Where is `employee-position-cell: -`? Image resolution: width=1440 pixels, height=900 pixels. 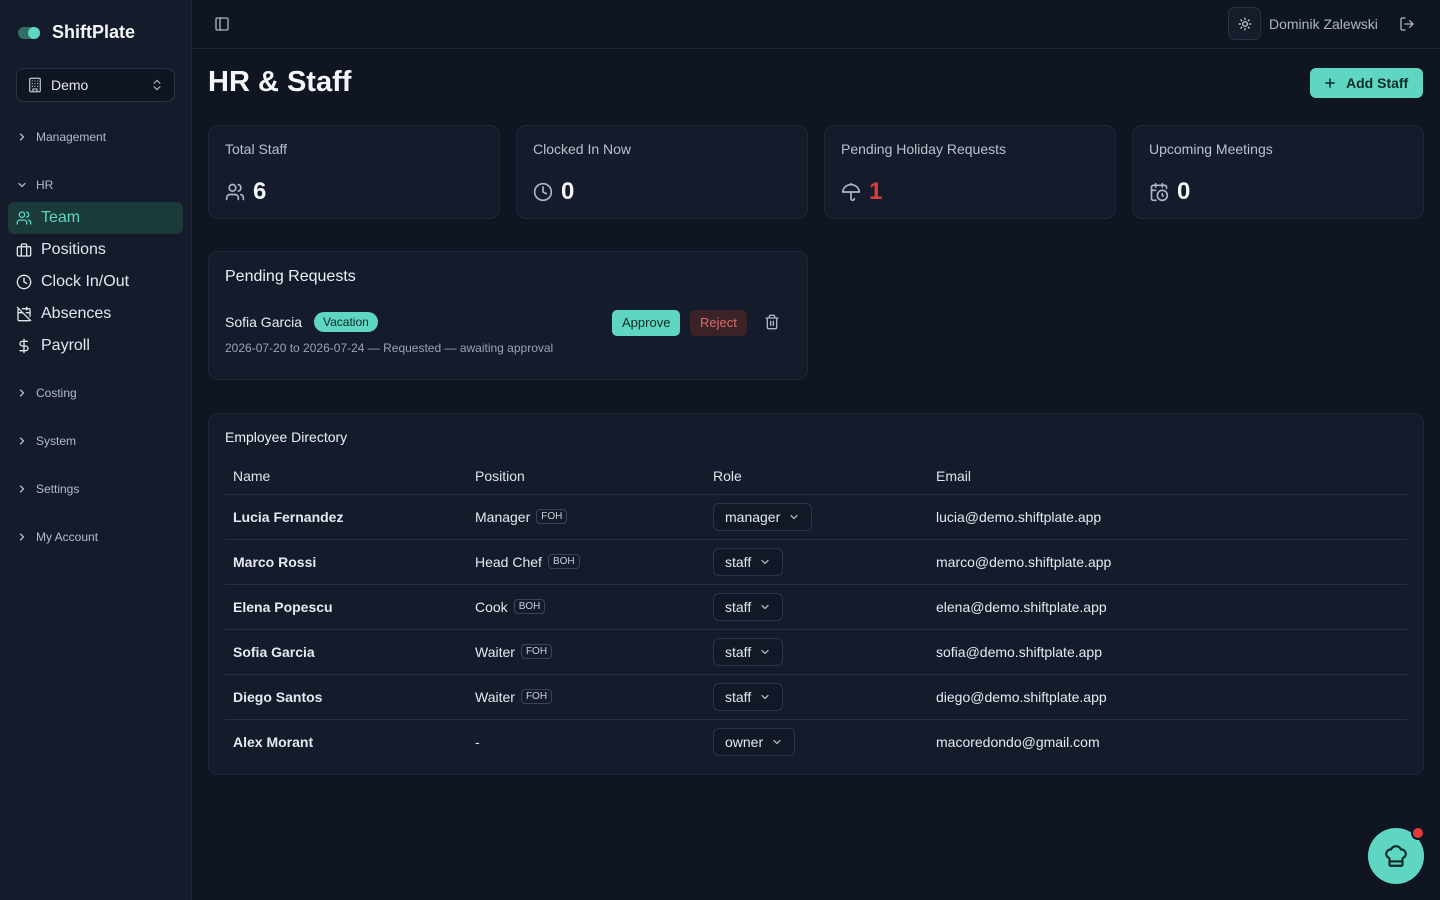
employee-position-cell: - is located at coordinates (586, 741).